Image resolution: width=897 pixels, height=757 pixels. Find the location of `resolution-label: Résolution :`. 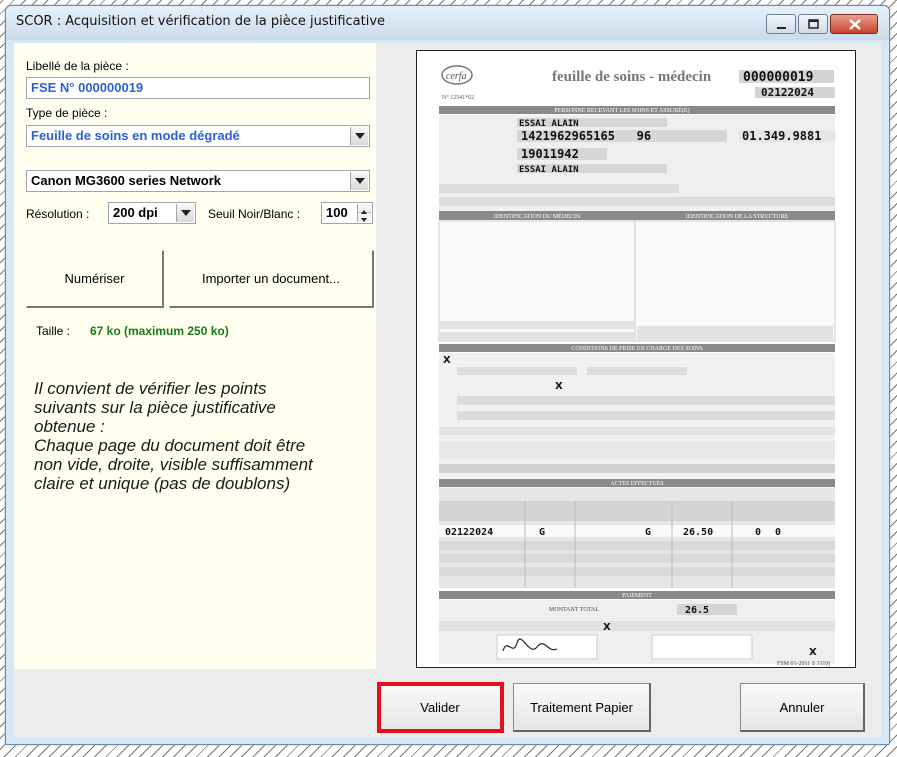

resolution-label: Résolution : is located at coordinates (58, 214).